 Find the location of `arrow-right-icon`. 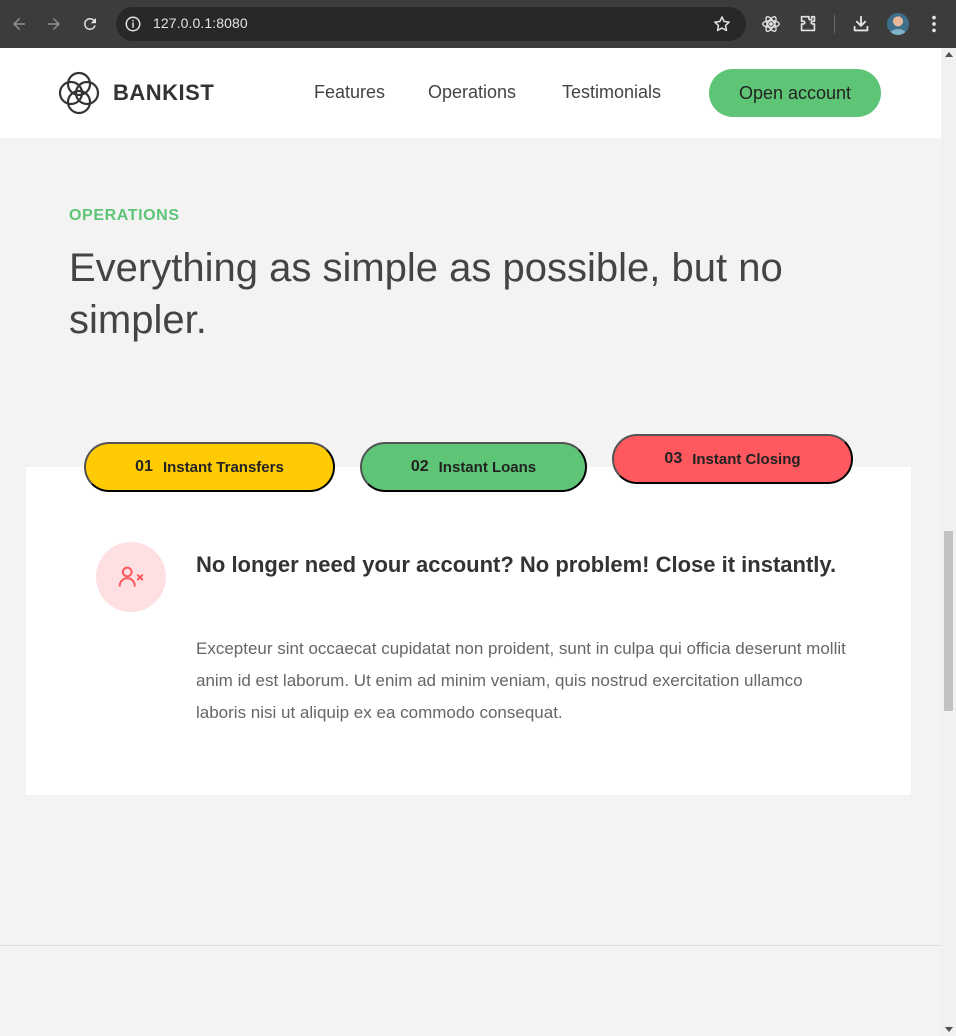

arrow-right-icon is located at coordinates (54, 24).